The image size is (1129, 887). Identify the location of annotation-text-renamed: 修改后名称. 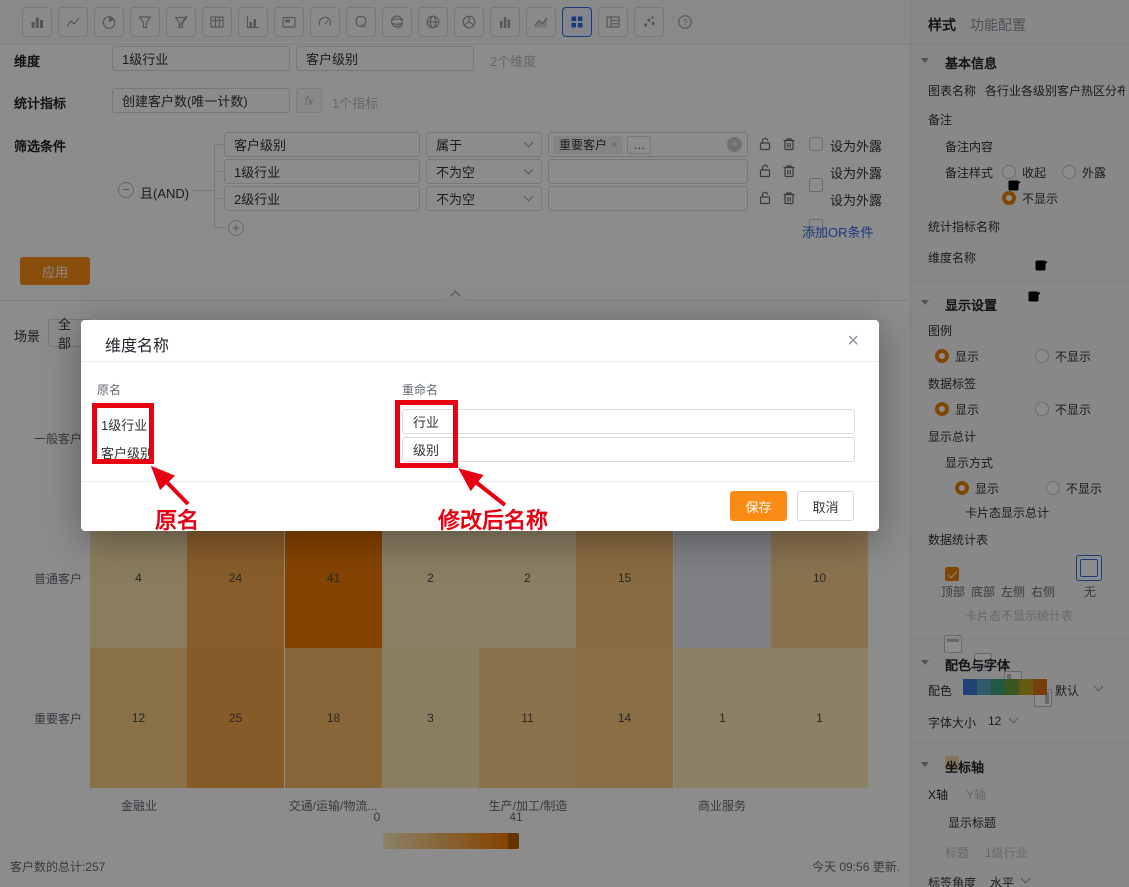
(493, 520).